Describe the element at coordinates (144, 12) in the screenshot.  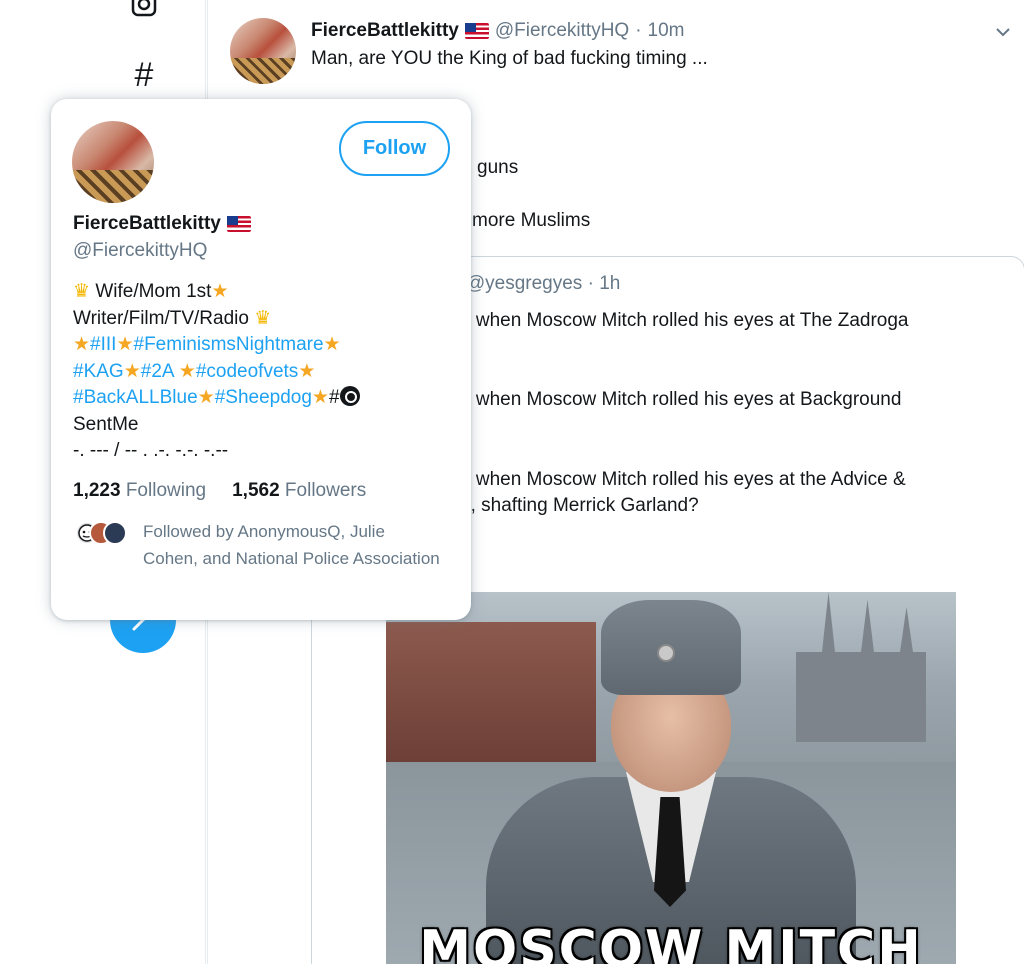
I see `bookmark-icon` at that location.